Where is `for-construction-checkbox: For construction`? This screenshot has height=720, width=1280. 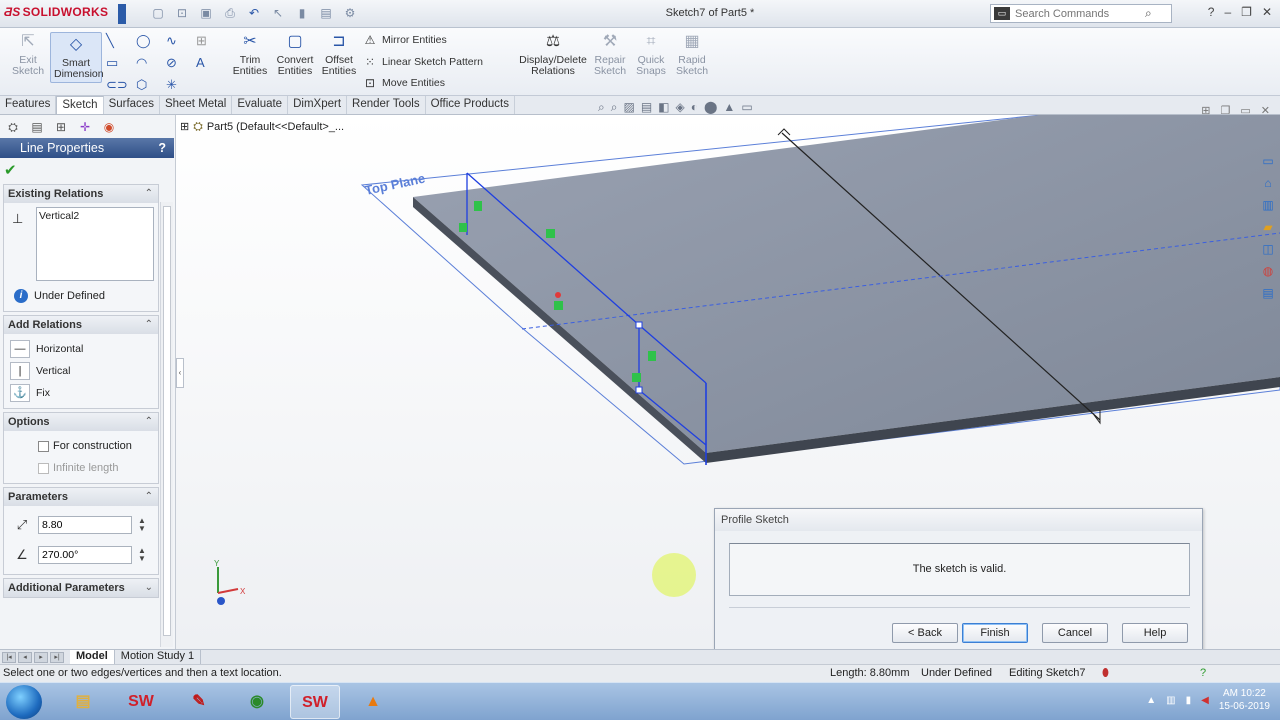
for-construction-checkbox: For construction is located at coordinates (81, 446).